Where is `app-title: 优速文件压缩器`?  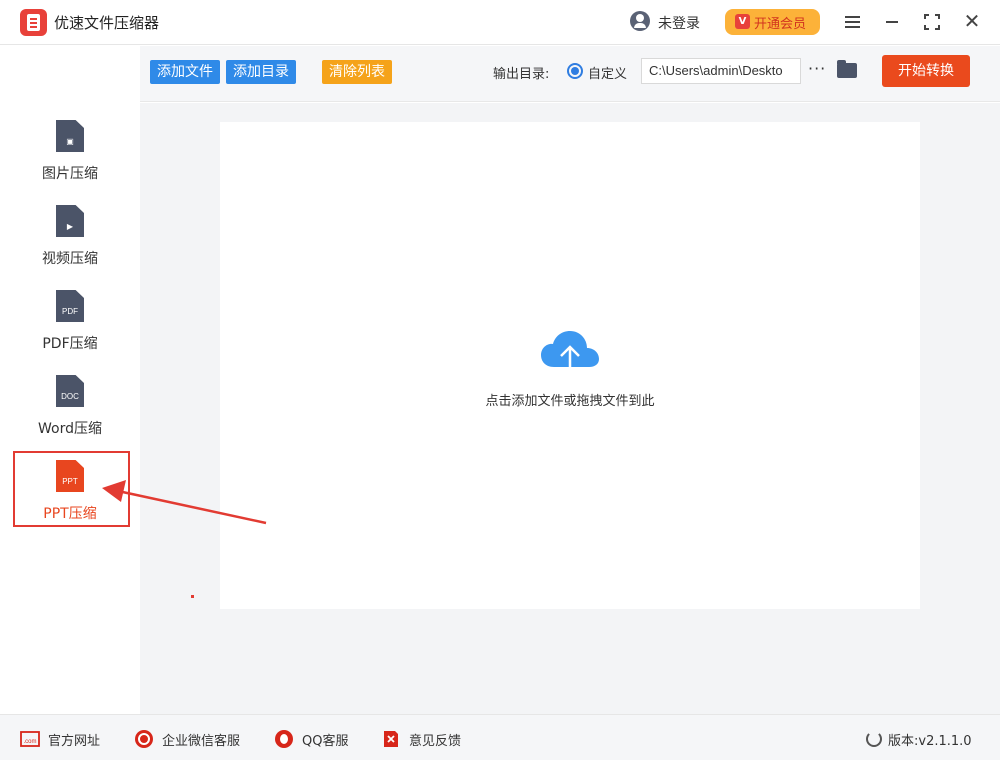
app-title: 优速文件压缩器 is located at coordinates (107, 23).